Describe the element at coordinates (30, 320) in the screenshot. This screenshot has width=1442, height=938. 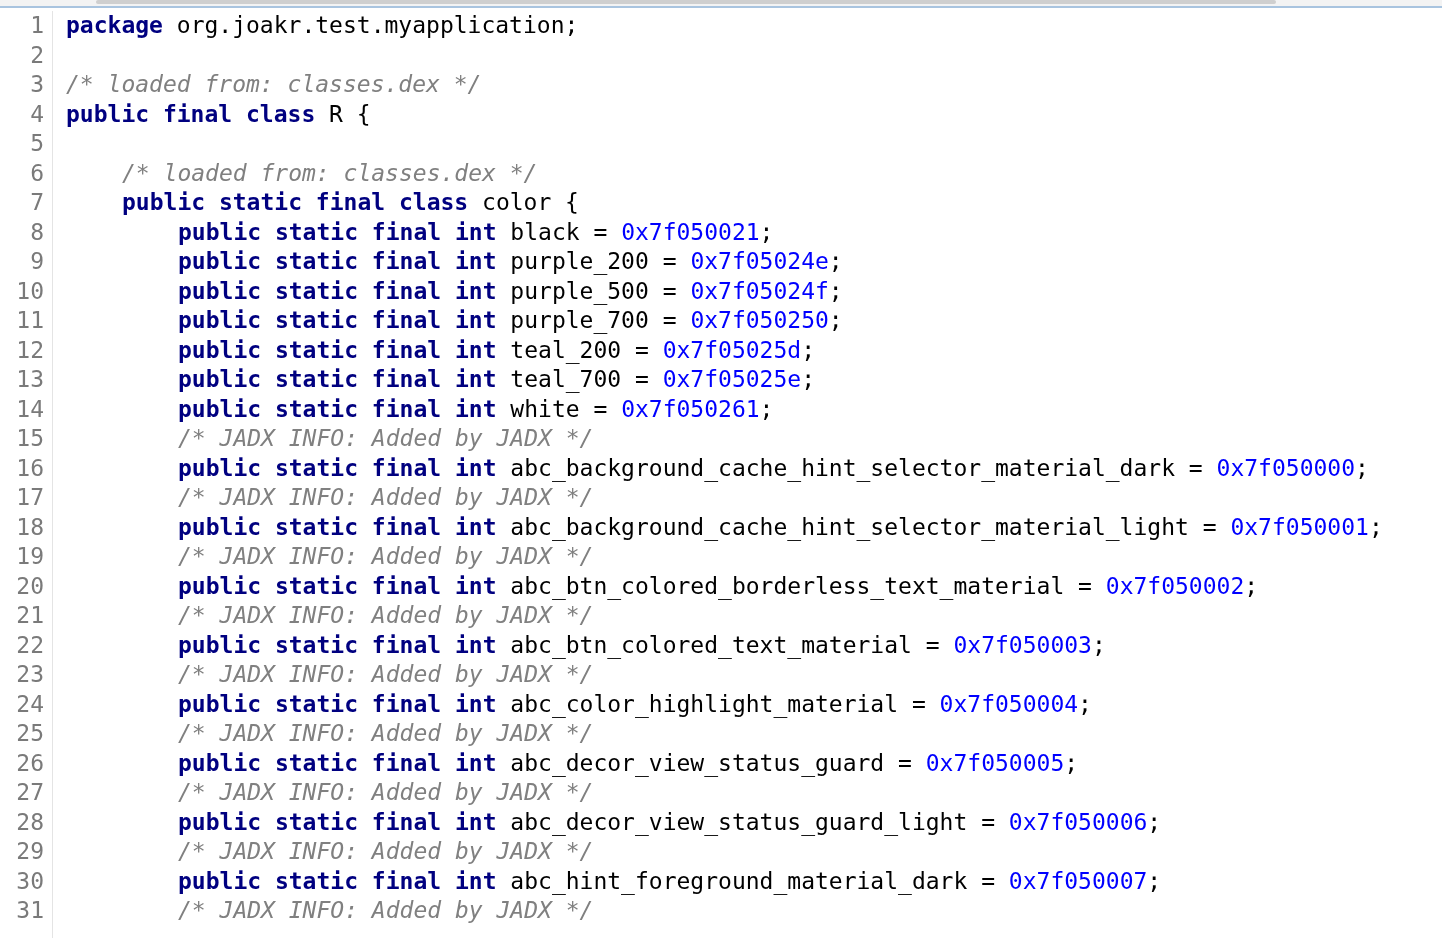
I see `line-number: 11` at that location.